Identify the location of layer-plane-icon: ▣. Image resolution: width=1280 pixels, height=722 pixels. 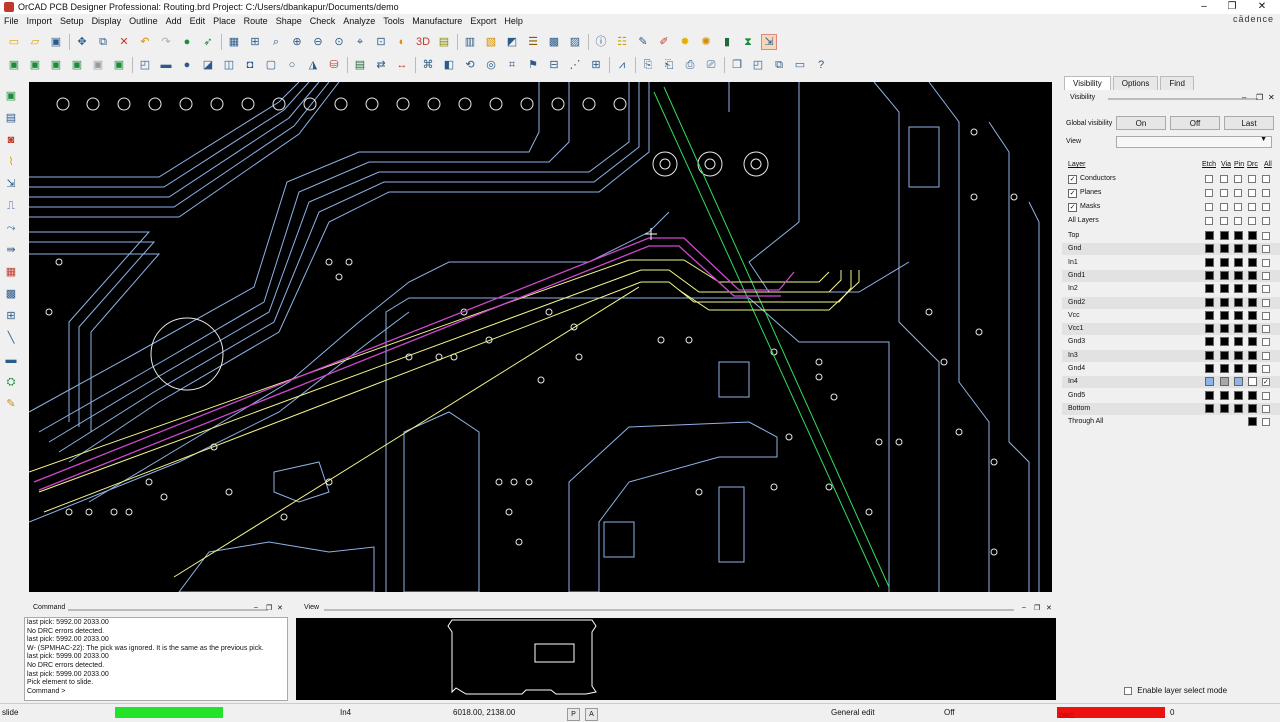
(56, 65).